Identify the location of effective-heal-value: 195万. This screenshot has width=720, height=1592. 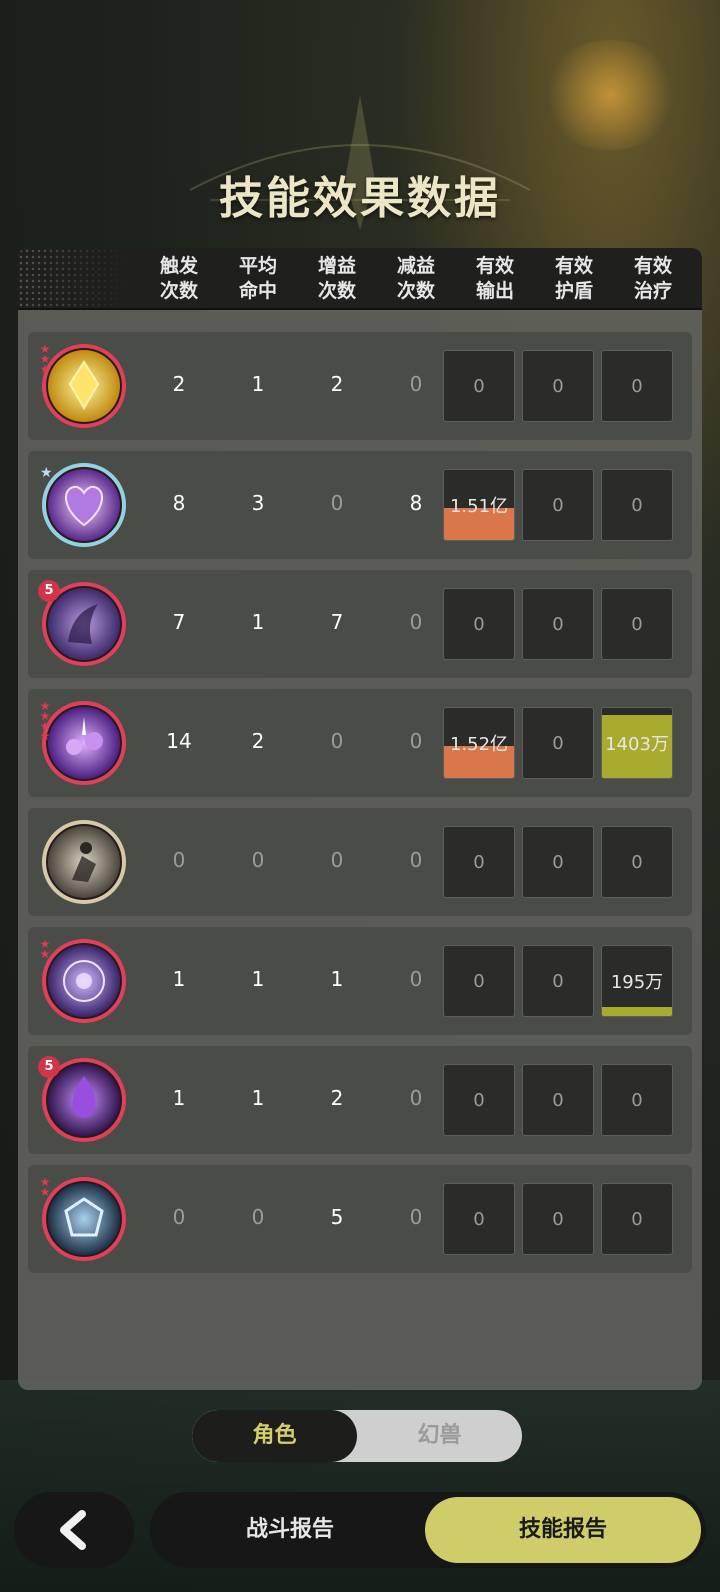
(637, 982).